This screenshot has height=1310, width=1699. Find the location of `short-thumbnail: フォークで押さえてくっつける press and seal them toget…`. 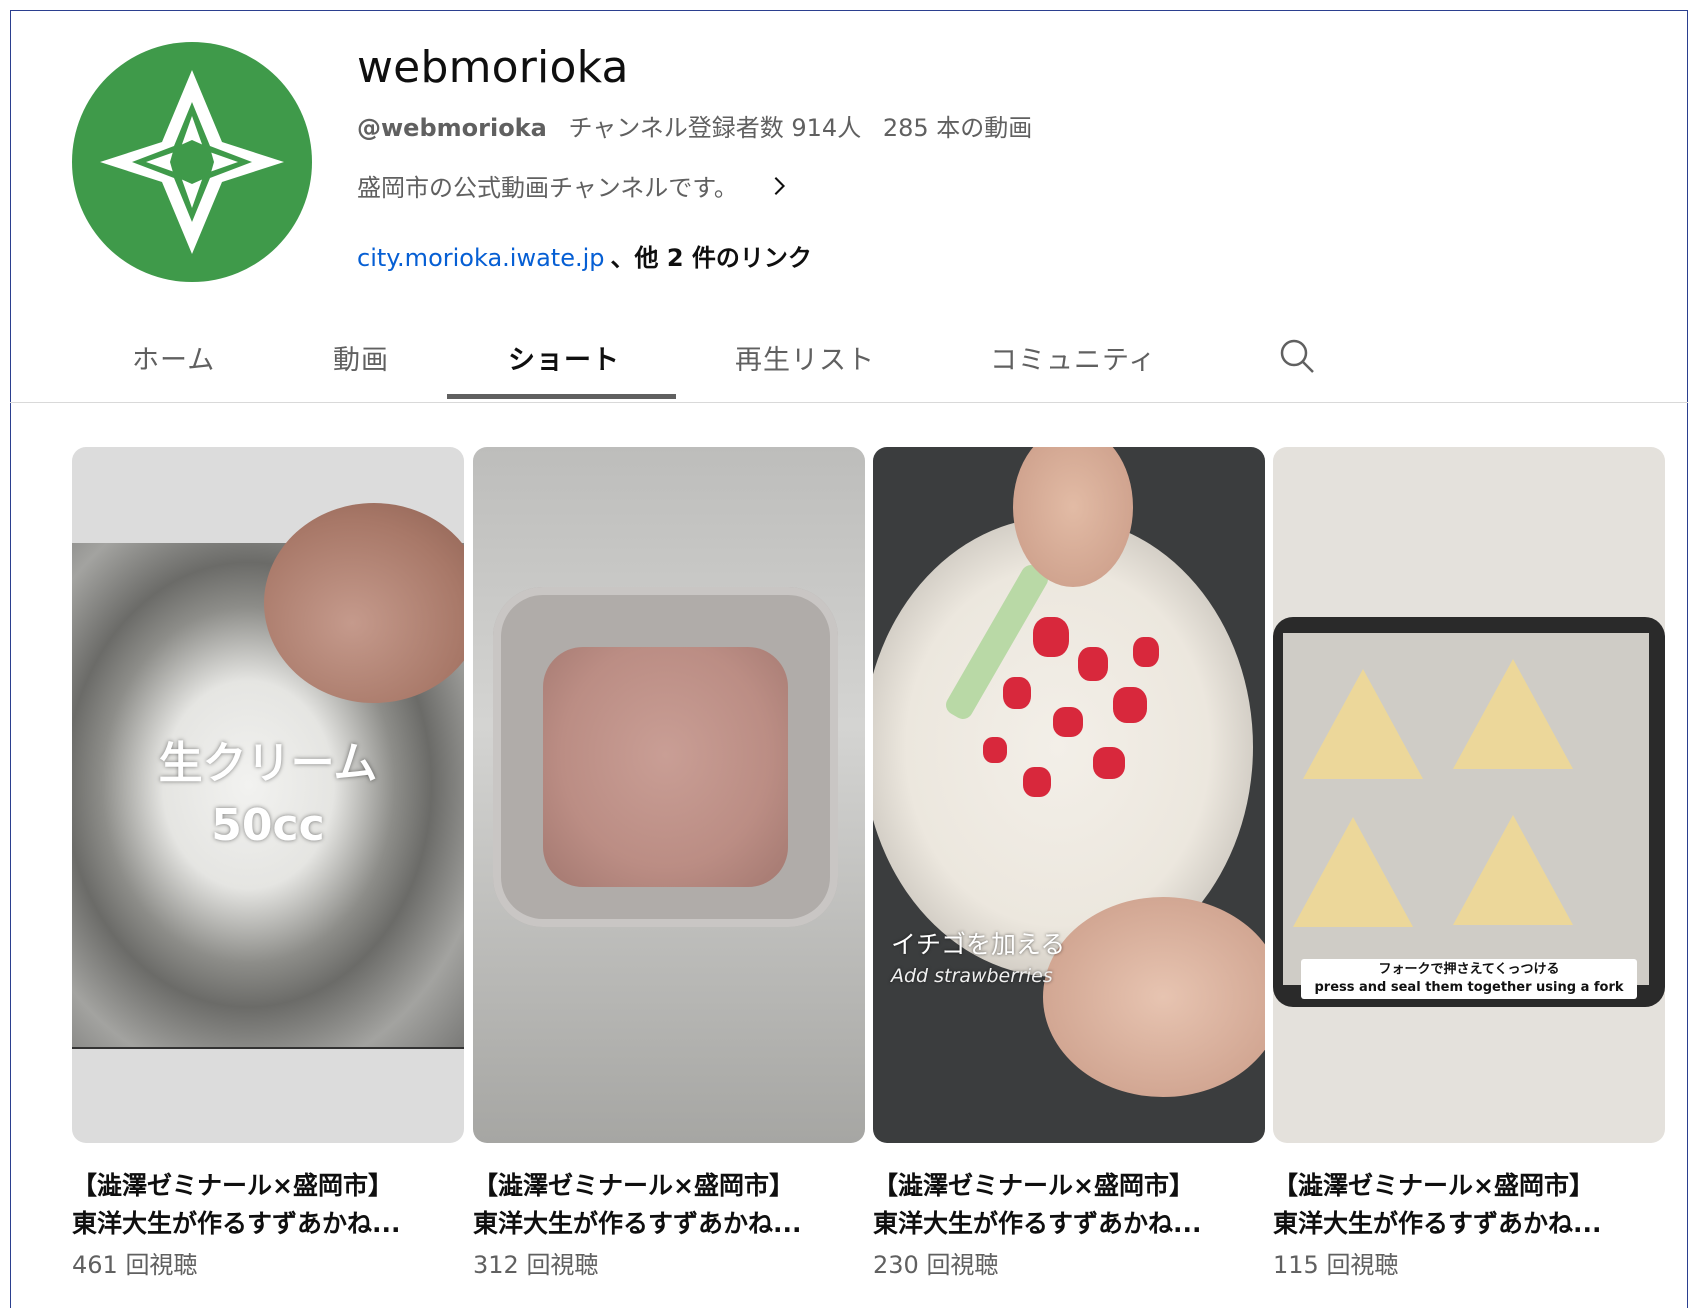

short-thumbnail: フォークで押さえてくっつける press and seal them toget… is located at coordinates (1469, 795).